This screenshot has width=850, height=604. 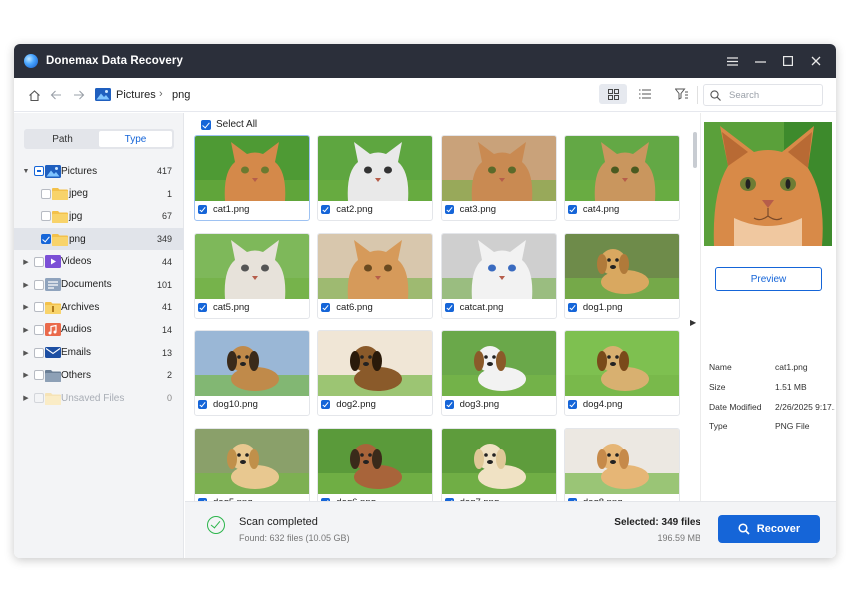 I want to click on preview-button: Preview, so click(x=768, y=279).